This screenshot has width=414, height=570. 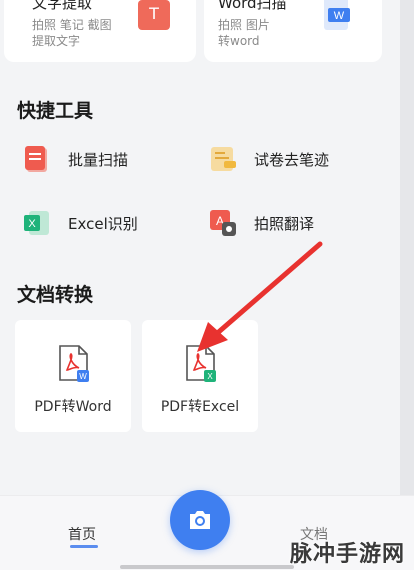 I want to click on pdf-to-word-card: W PDF转Word, so click(x=73, y=376).